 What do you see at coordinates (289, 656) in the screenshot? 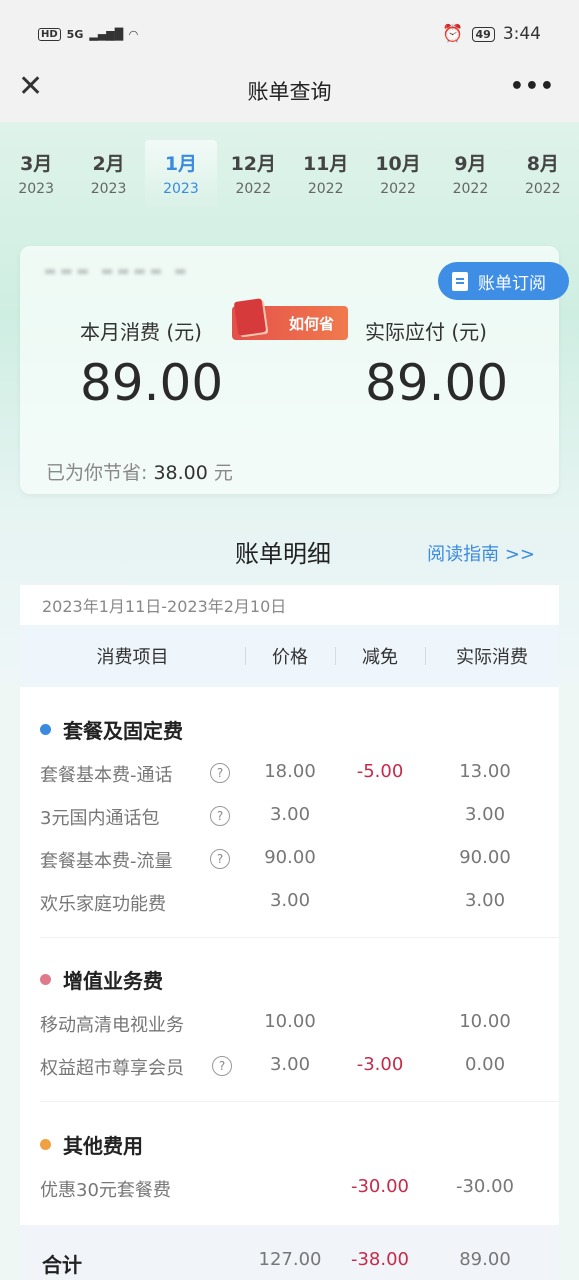
I see `table-header: 消费项目 价格 减免 实际消费` at bounding box center [289, 656].